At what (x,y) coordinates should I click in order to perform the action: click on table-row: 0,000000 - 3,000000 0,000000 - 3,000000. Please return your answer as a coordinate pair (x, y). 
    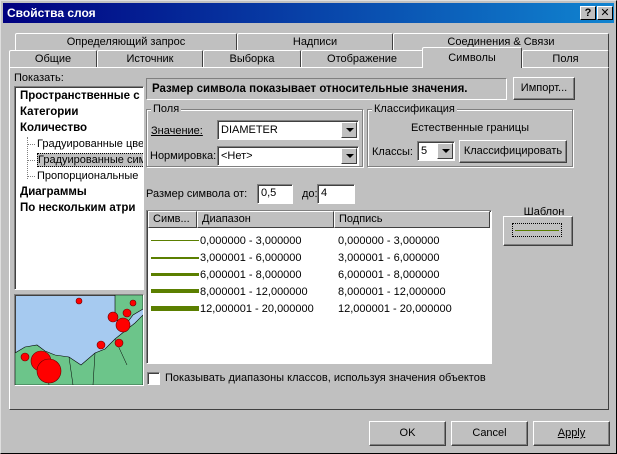
    Looking at the image, I should click on (317, 241).